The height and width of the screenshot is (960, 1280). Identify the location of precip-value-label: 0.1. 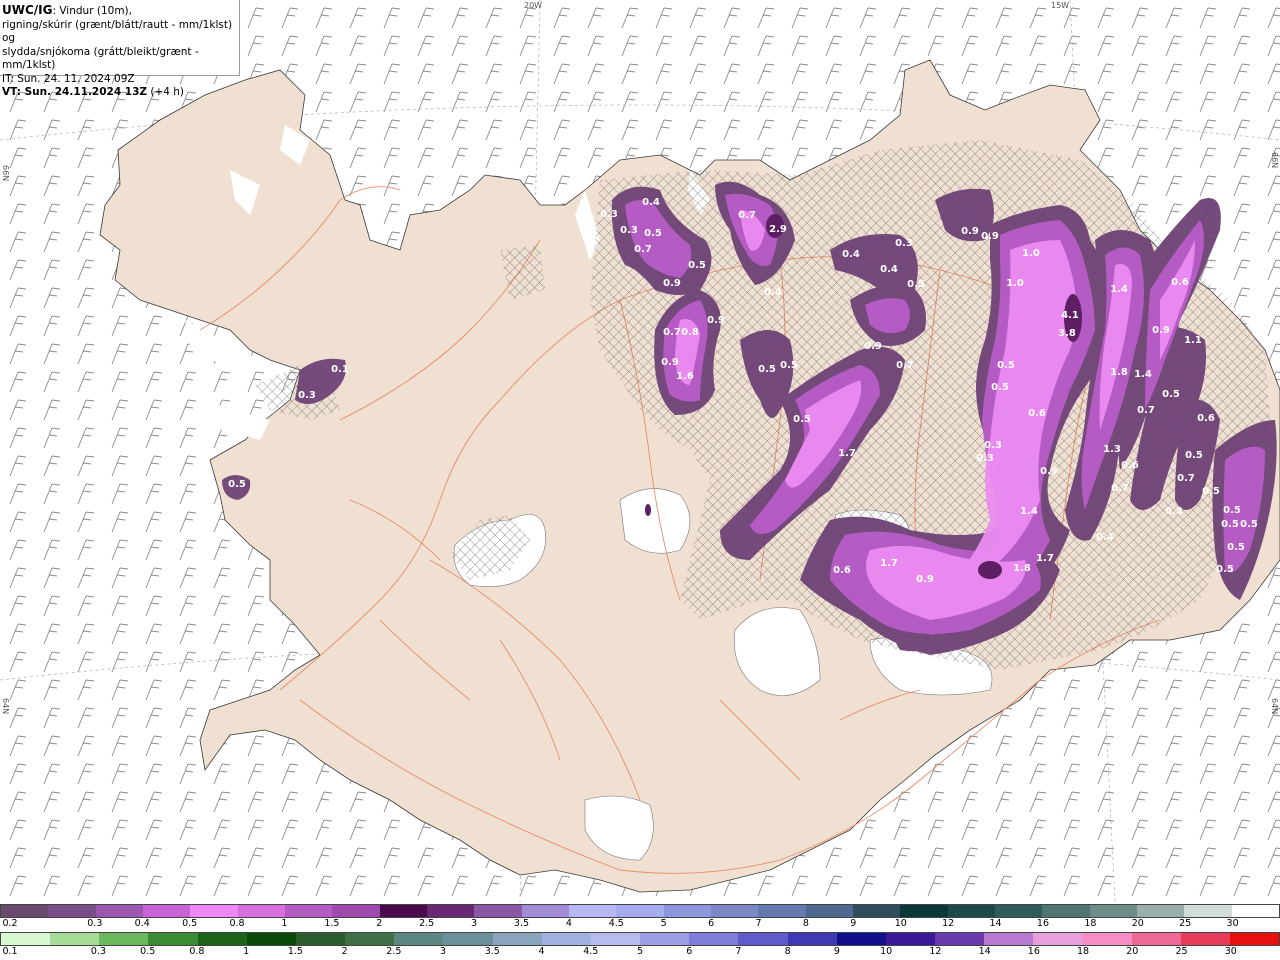
(340, 369).